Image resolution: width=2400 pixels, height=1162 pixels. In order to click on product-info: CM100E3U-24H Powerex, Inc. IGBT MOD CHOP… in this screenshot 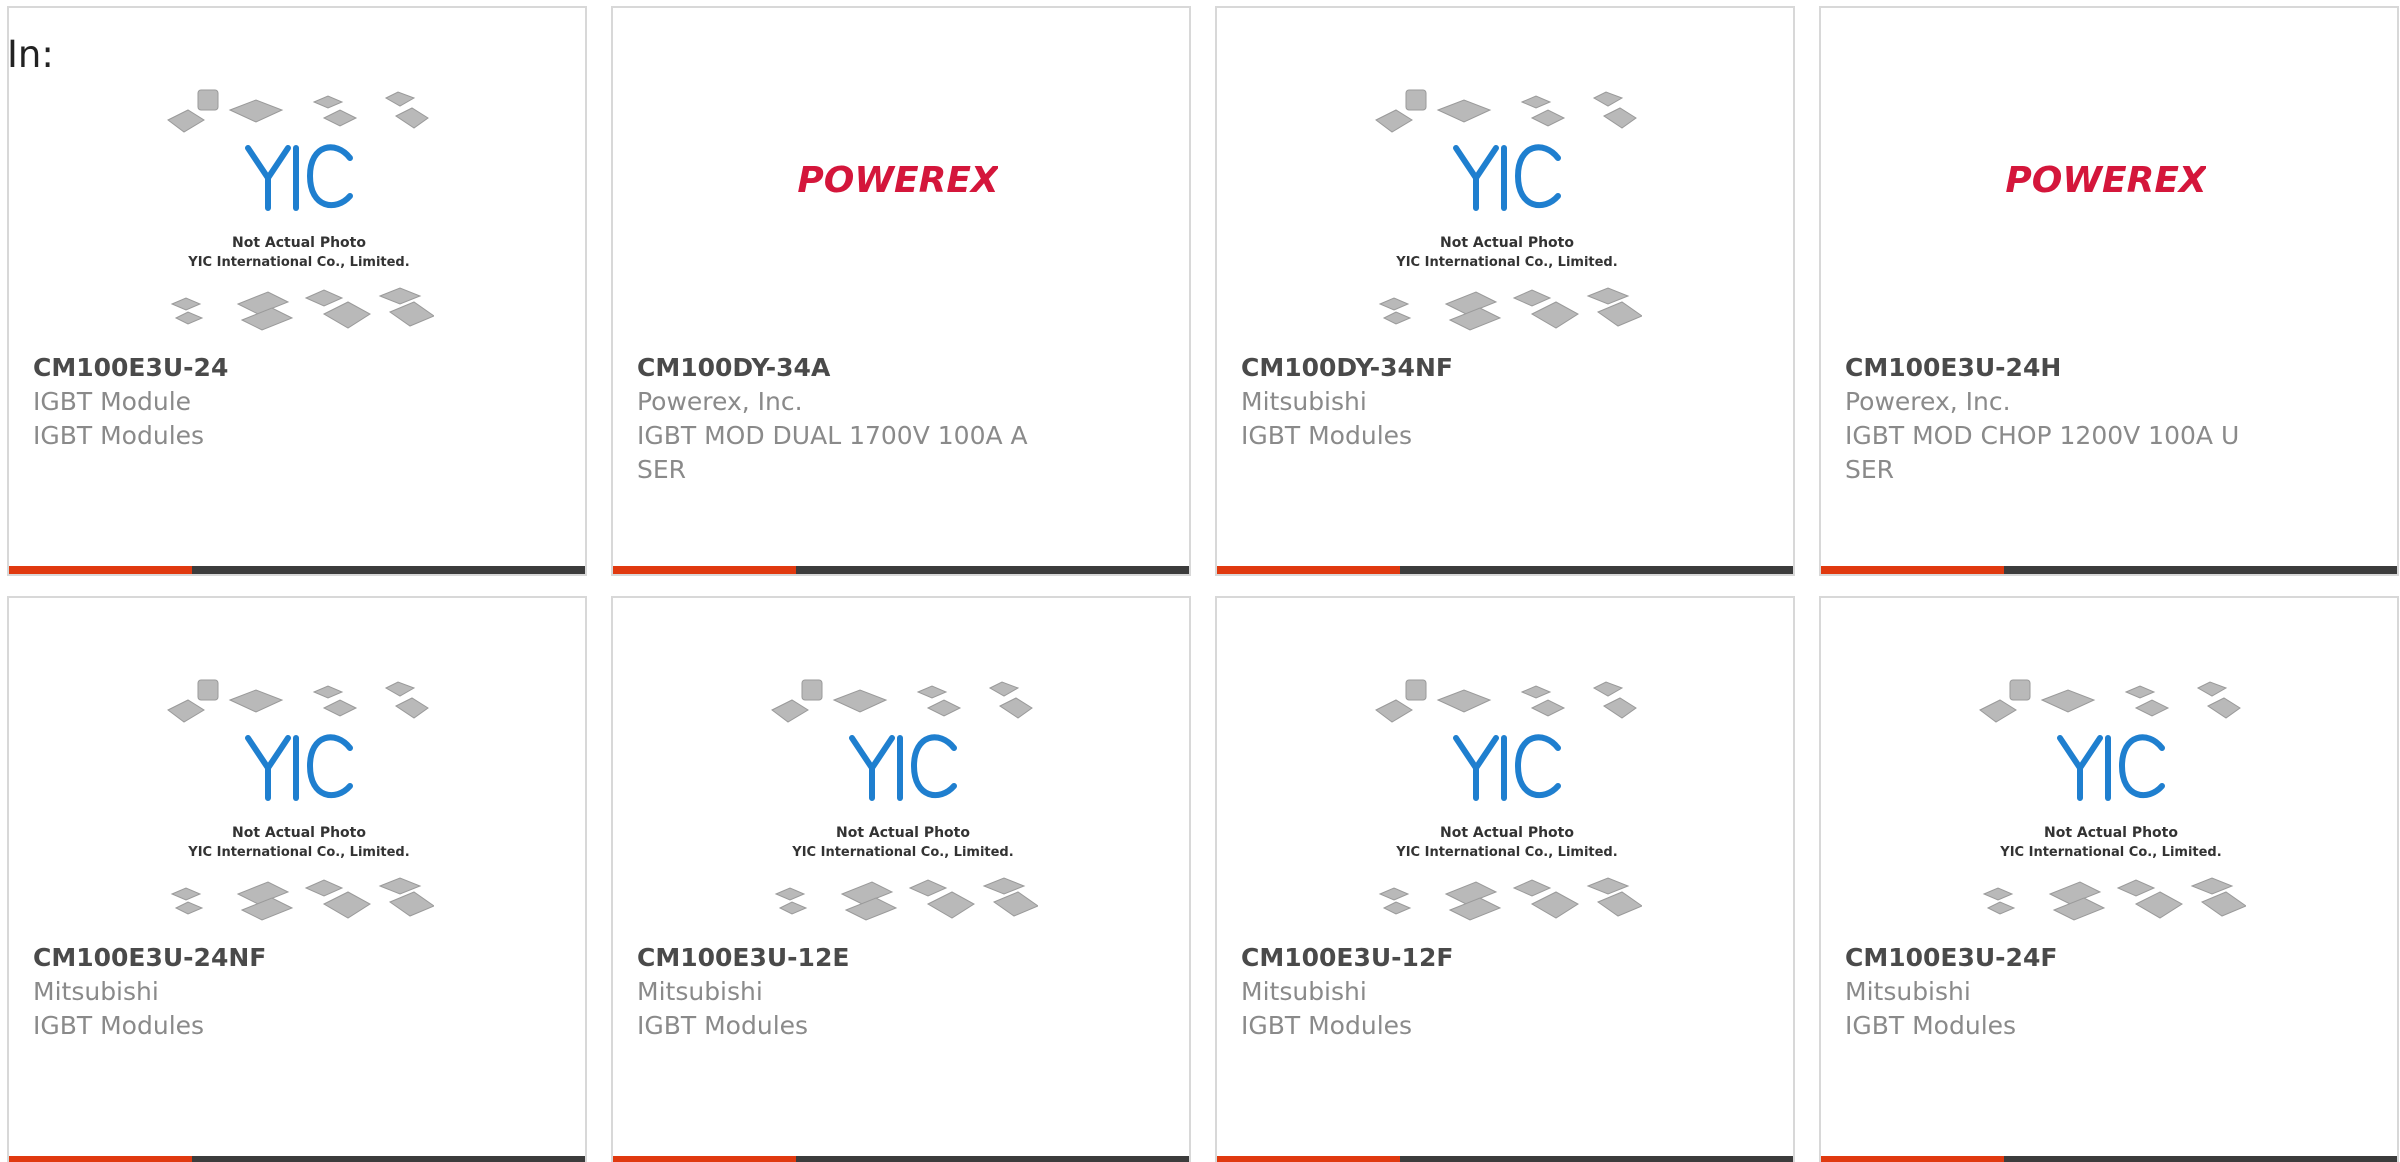, I will do `click(2055, 419)`.